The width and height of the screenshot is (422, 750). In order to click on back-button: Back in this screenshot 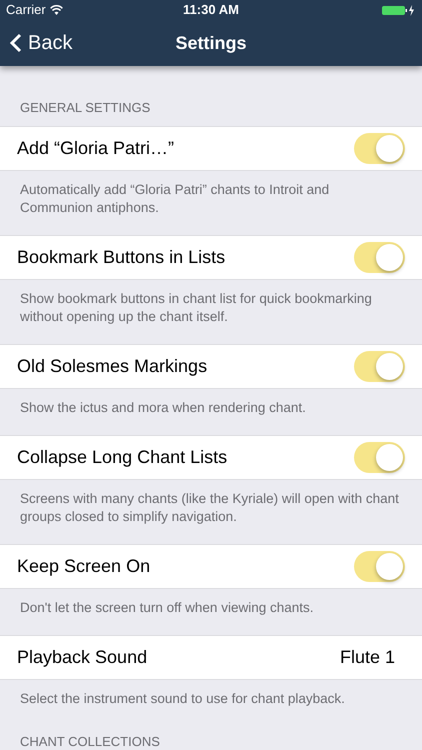, I will do `click(41, 43)`.